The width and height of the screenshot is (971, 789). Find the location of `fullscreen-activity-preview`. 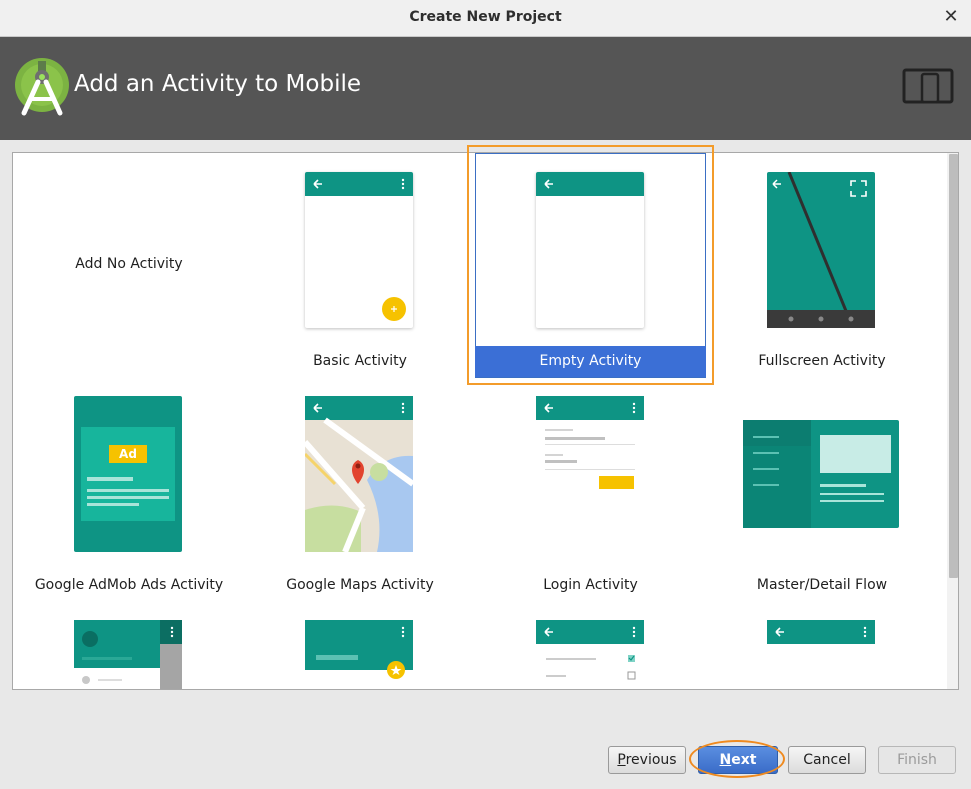

fullscreen-activity-preview is located at coordinates (821, 250).